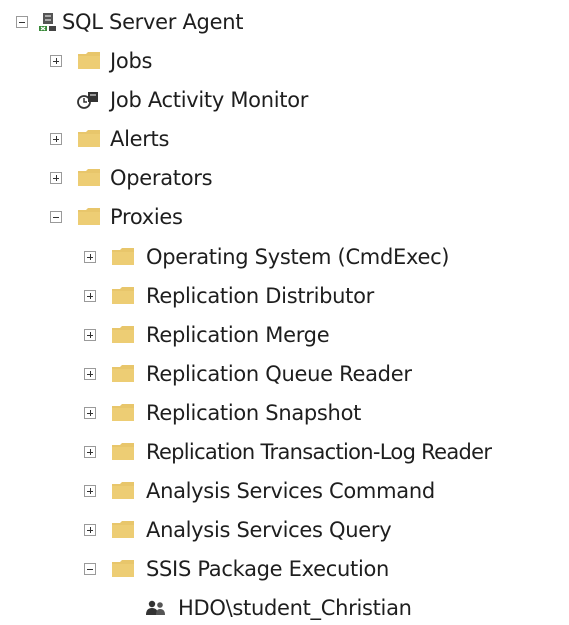  I want to click on tree-node-proxy: Replication Queue Reader, so click(284, 374).